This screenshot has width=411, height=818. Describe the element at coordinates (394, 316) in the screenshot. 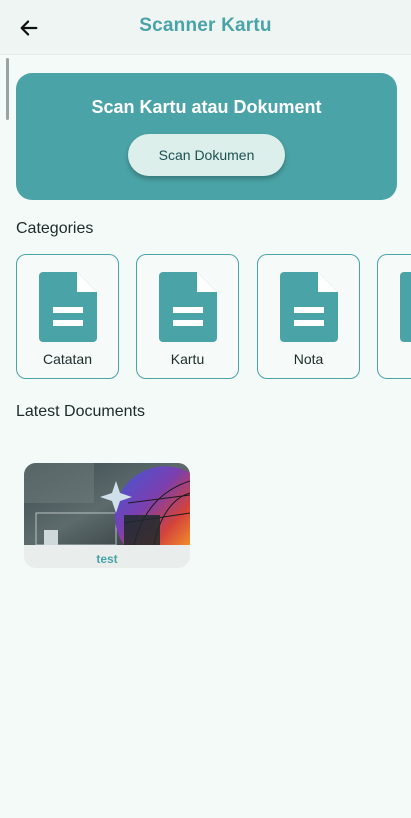

I see `category-card-partial` at that location.